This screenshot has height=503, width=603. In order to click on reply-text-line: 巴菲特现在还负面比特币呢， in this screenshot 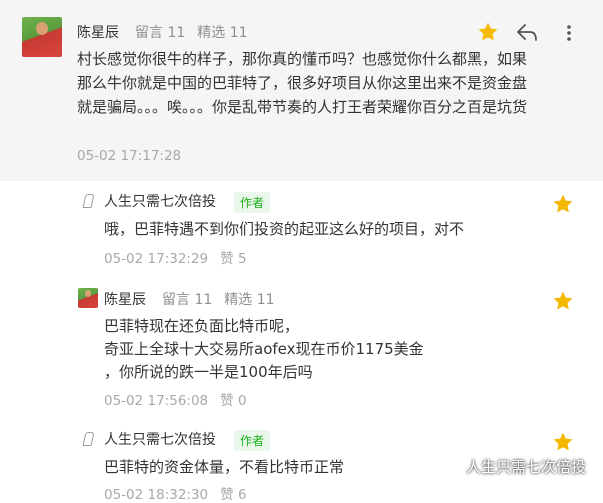, I will do `click(202, 326)`.